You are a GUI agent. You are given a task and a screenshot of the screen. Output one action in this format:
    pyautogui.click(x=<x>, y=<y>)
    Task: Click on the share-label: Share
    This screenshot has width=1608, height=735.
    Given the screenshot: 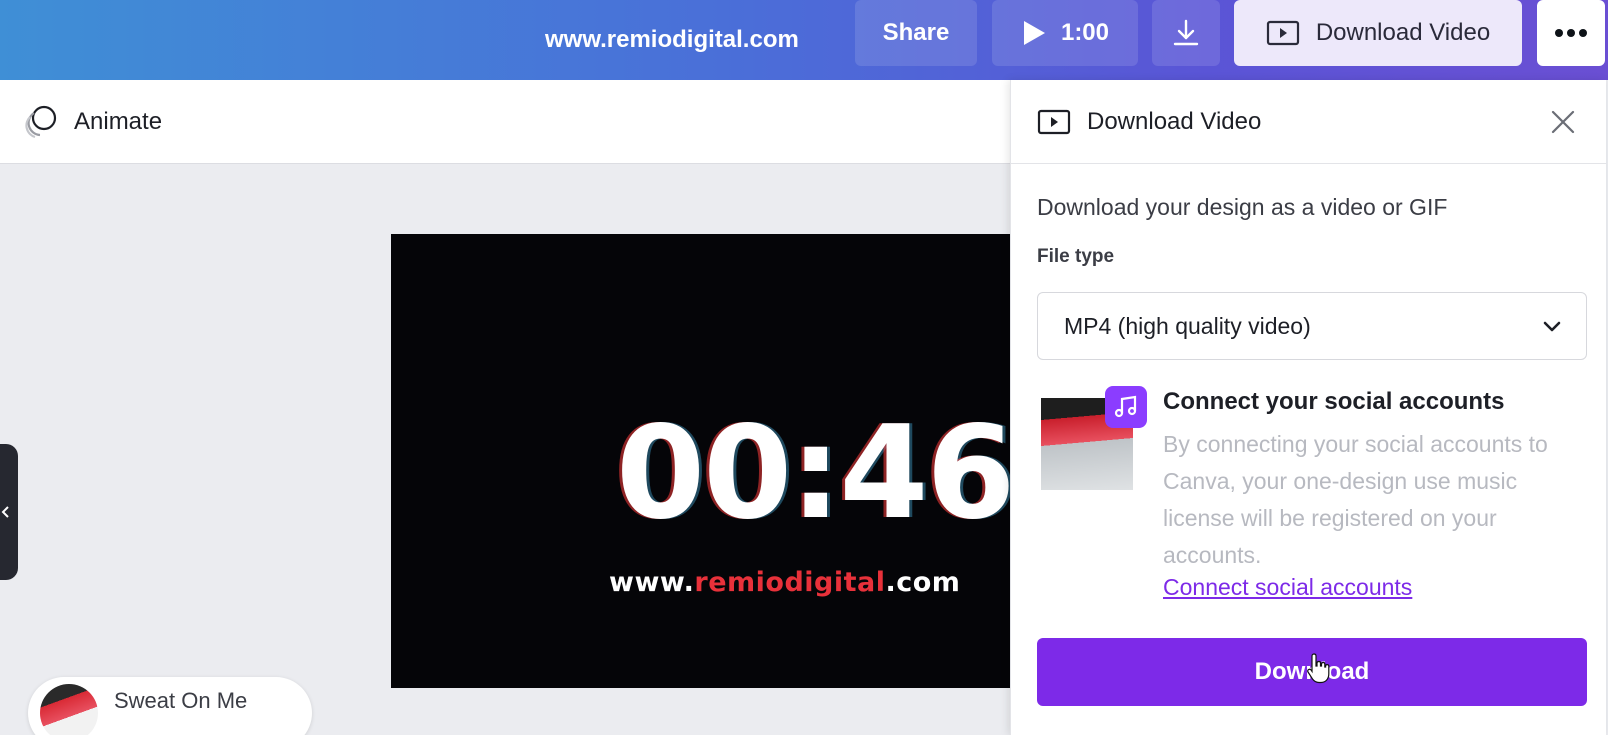 What is the action you would take?
    pyautogui.click(x=916, y=32)
    